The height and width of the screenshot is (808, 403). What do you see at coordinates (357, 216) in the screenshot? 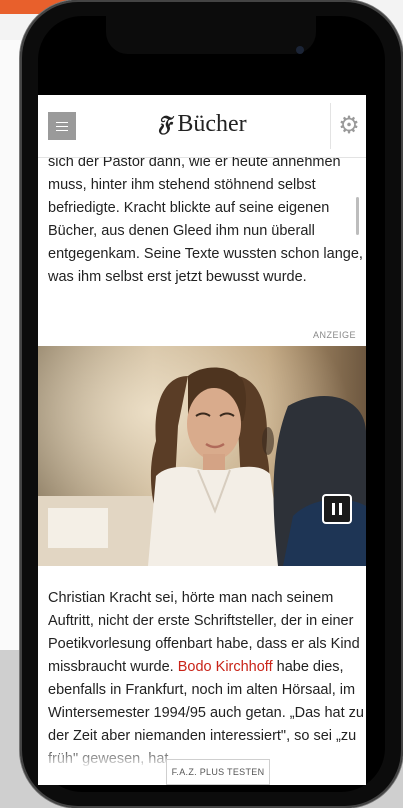
I see `scrollbar-thumb` at bounding box center [357, 216].